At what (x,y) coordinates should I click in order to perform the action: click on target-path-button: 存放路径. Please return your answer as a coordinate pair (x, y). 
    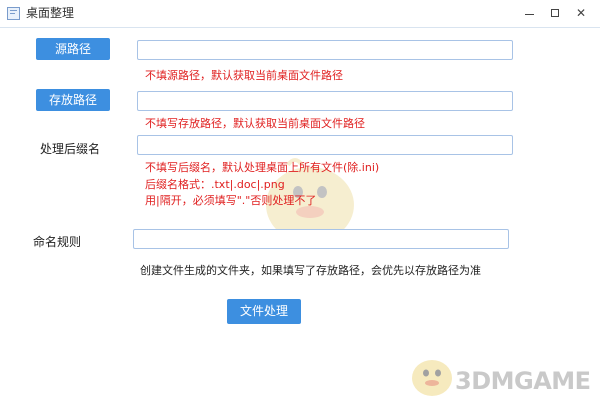
    Looking at the image, I should click on (73, 100).